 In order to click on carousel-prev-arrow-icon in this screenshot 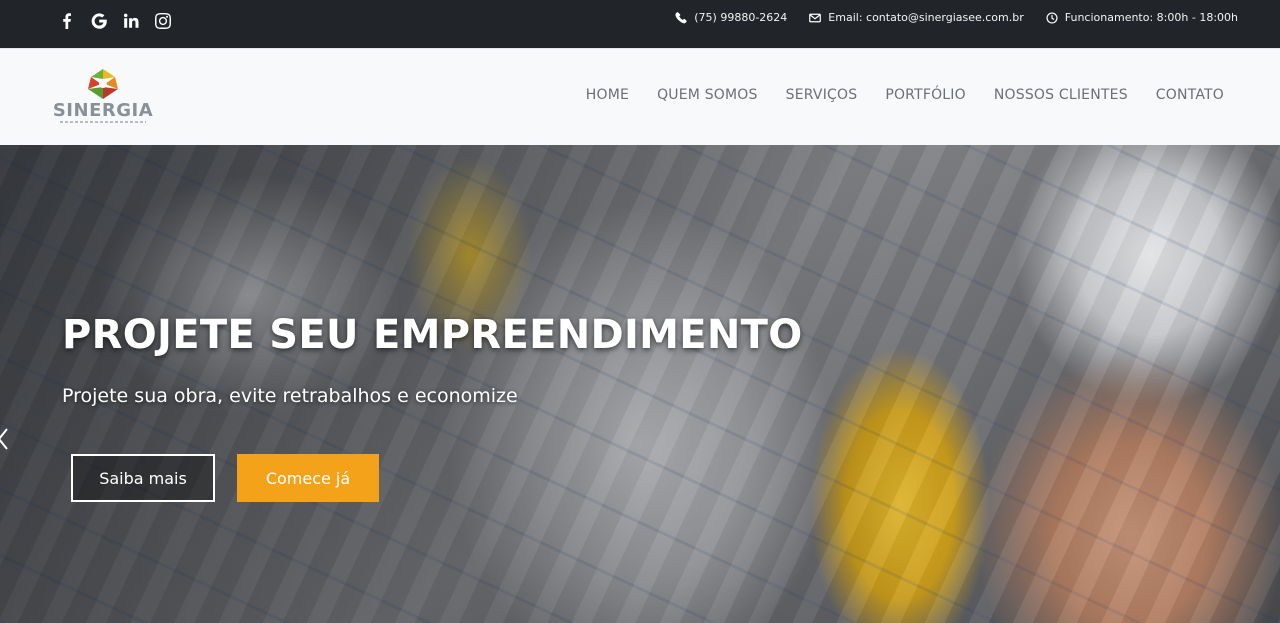, I will do `click(5, 439)`.